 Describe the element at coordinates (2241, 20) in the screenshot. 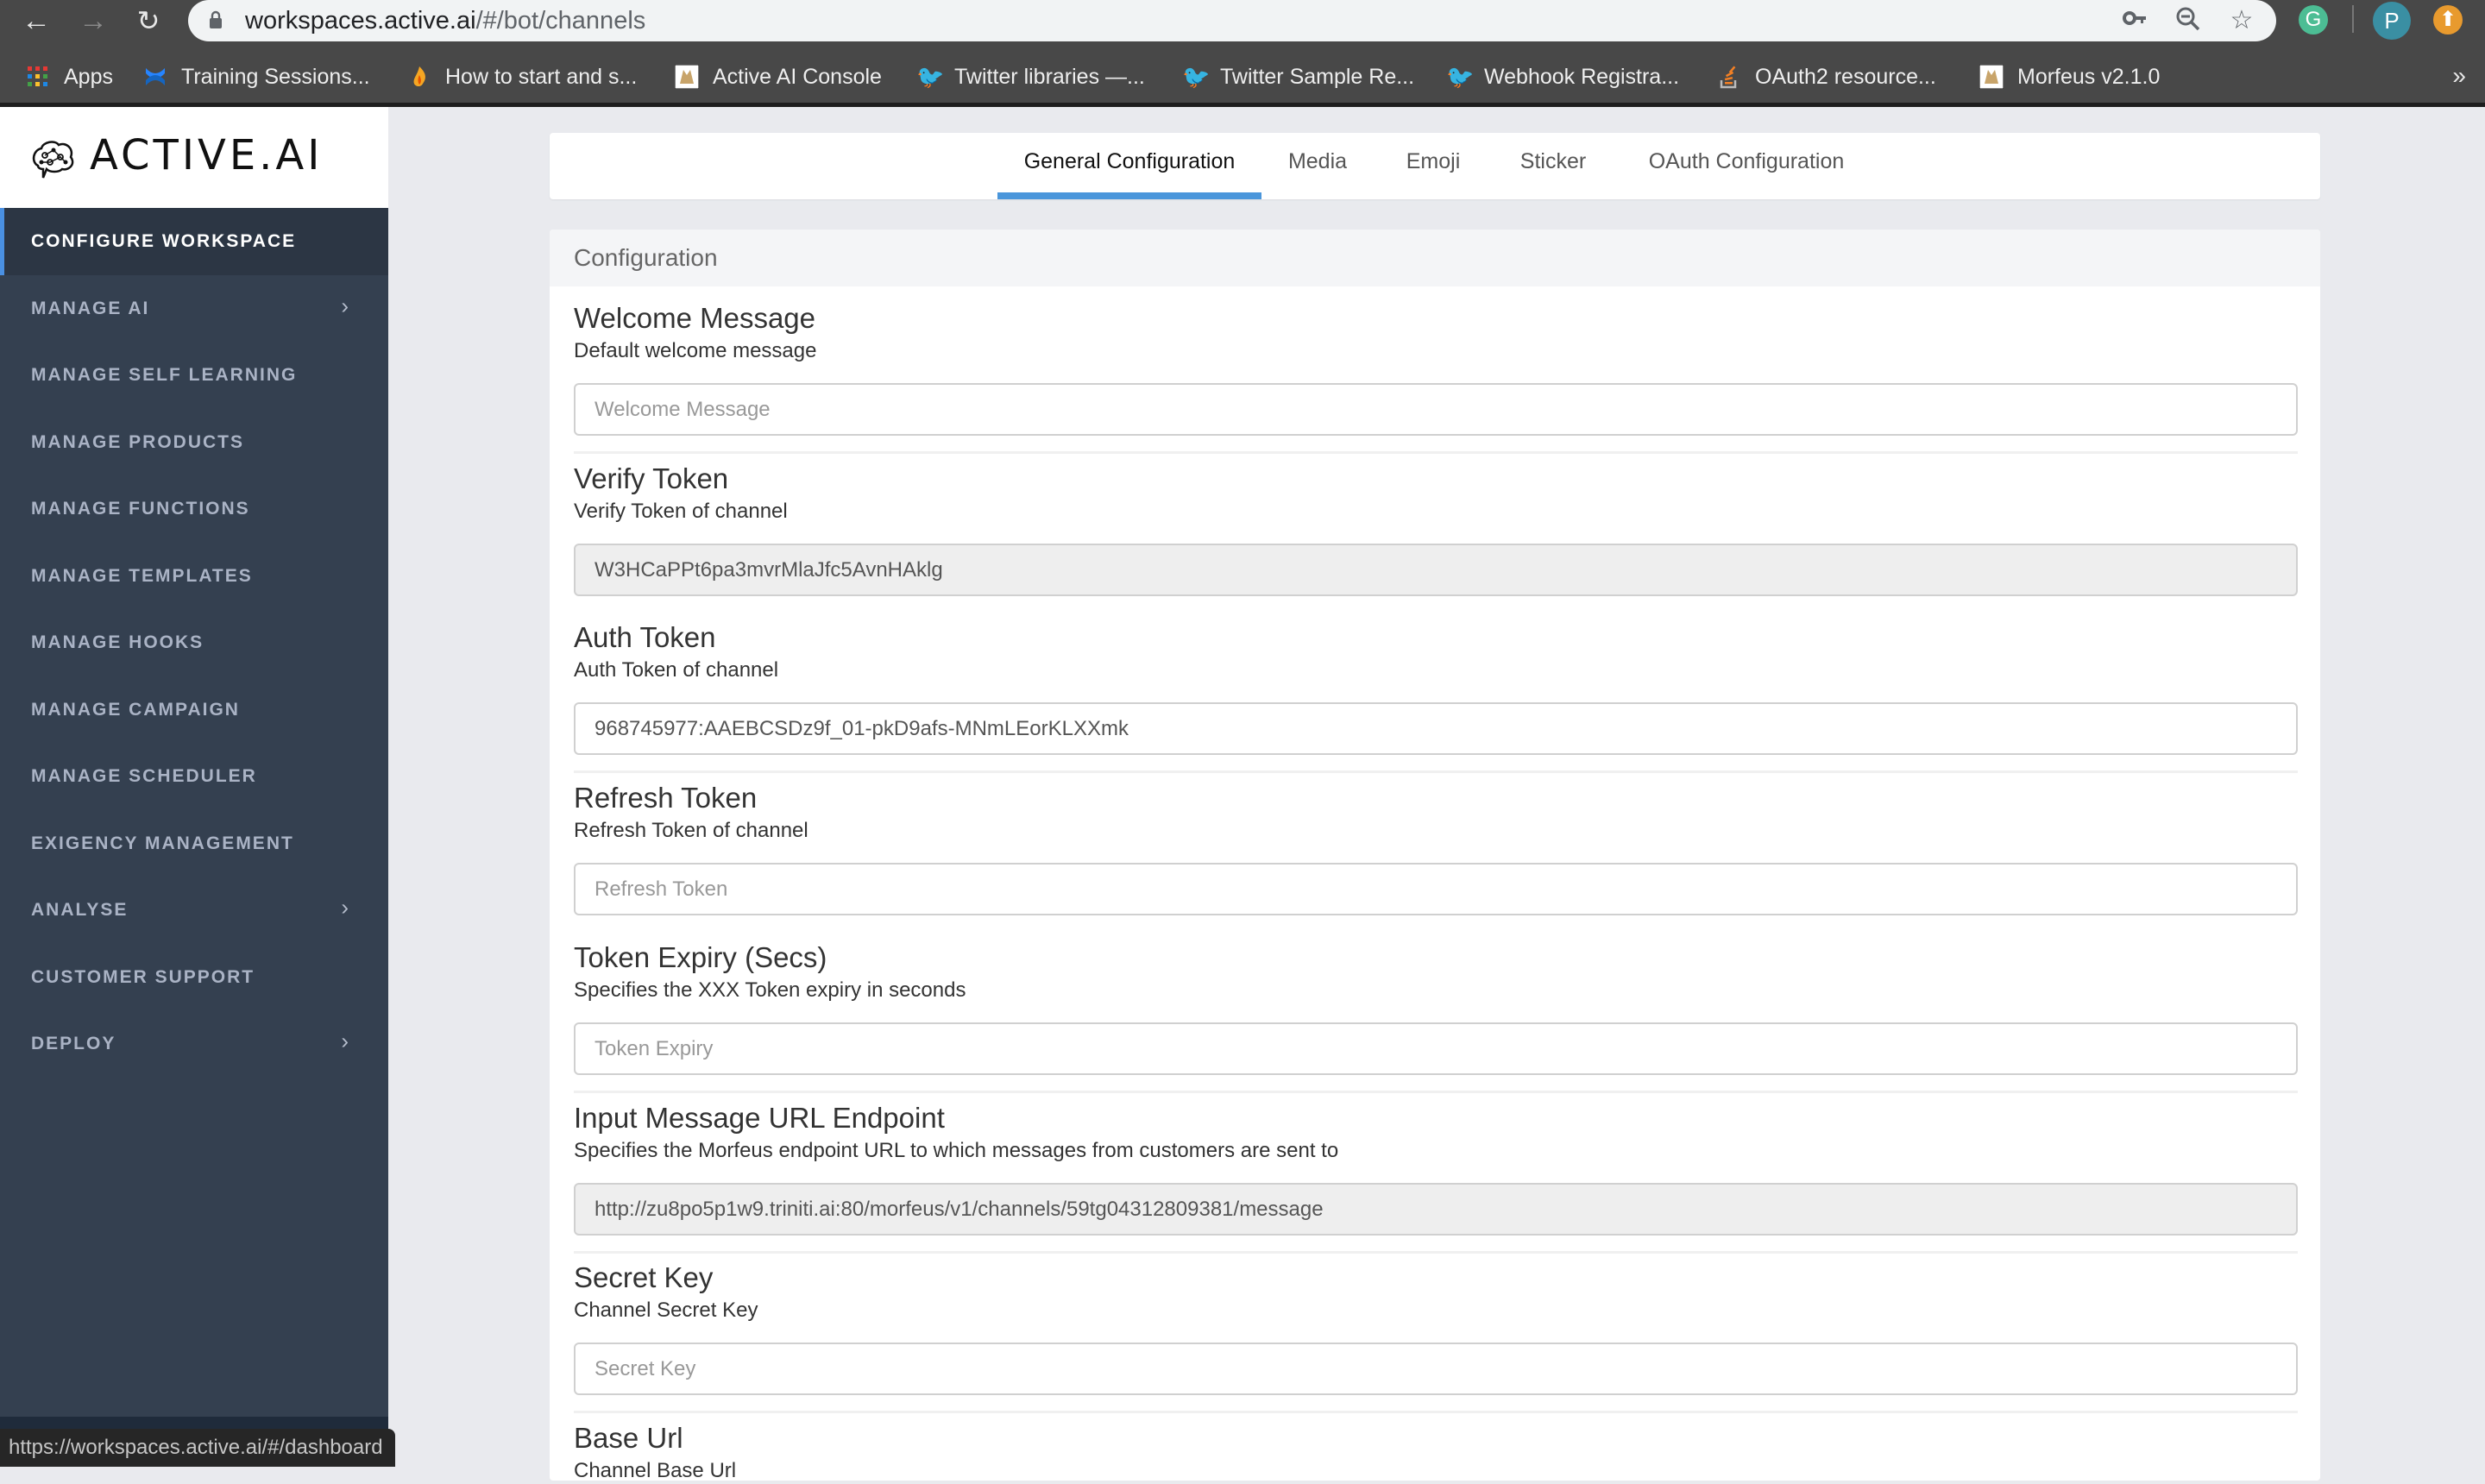

I see `bookmark-star-icon: ☆` at that location.